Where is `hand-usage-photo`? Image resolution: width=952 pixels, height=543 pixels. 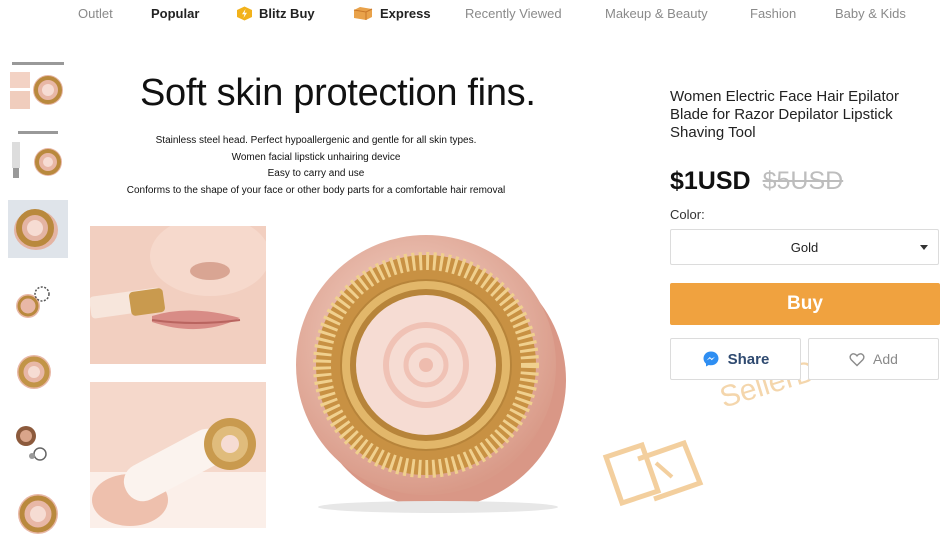
hand-usage-photo is located at coordinates (178, 455).